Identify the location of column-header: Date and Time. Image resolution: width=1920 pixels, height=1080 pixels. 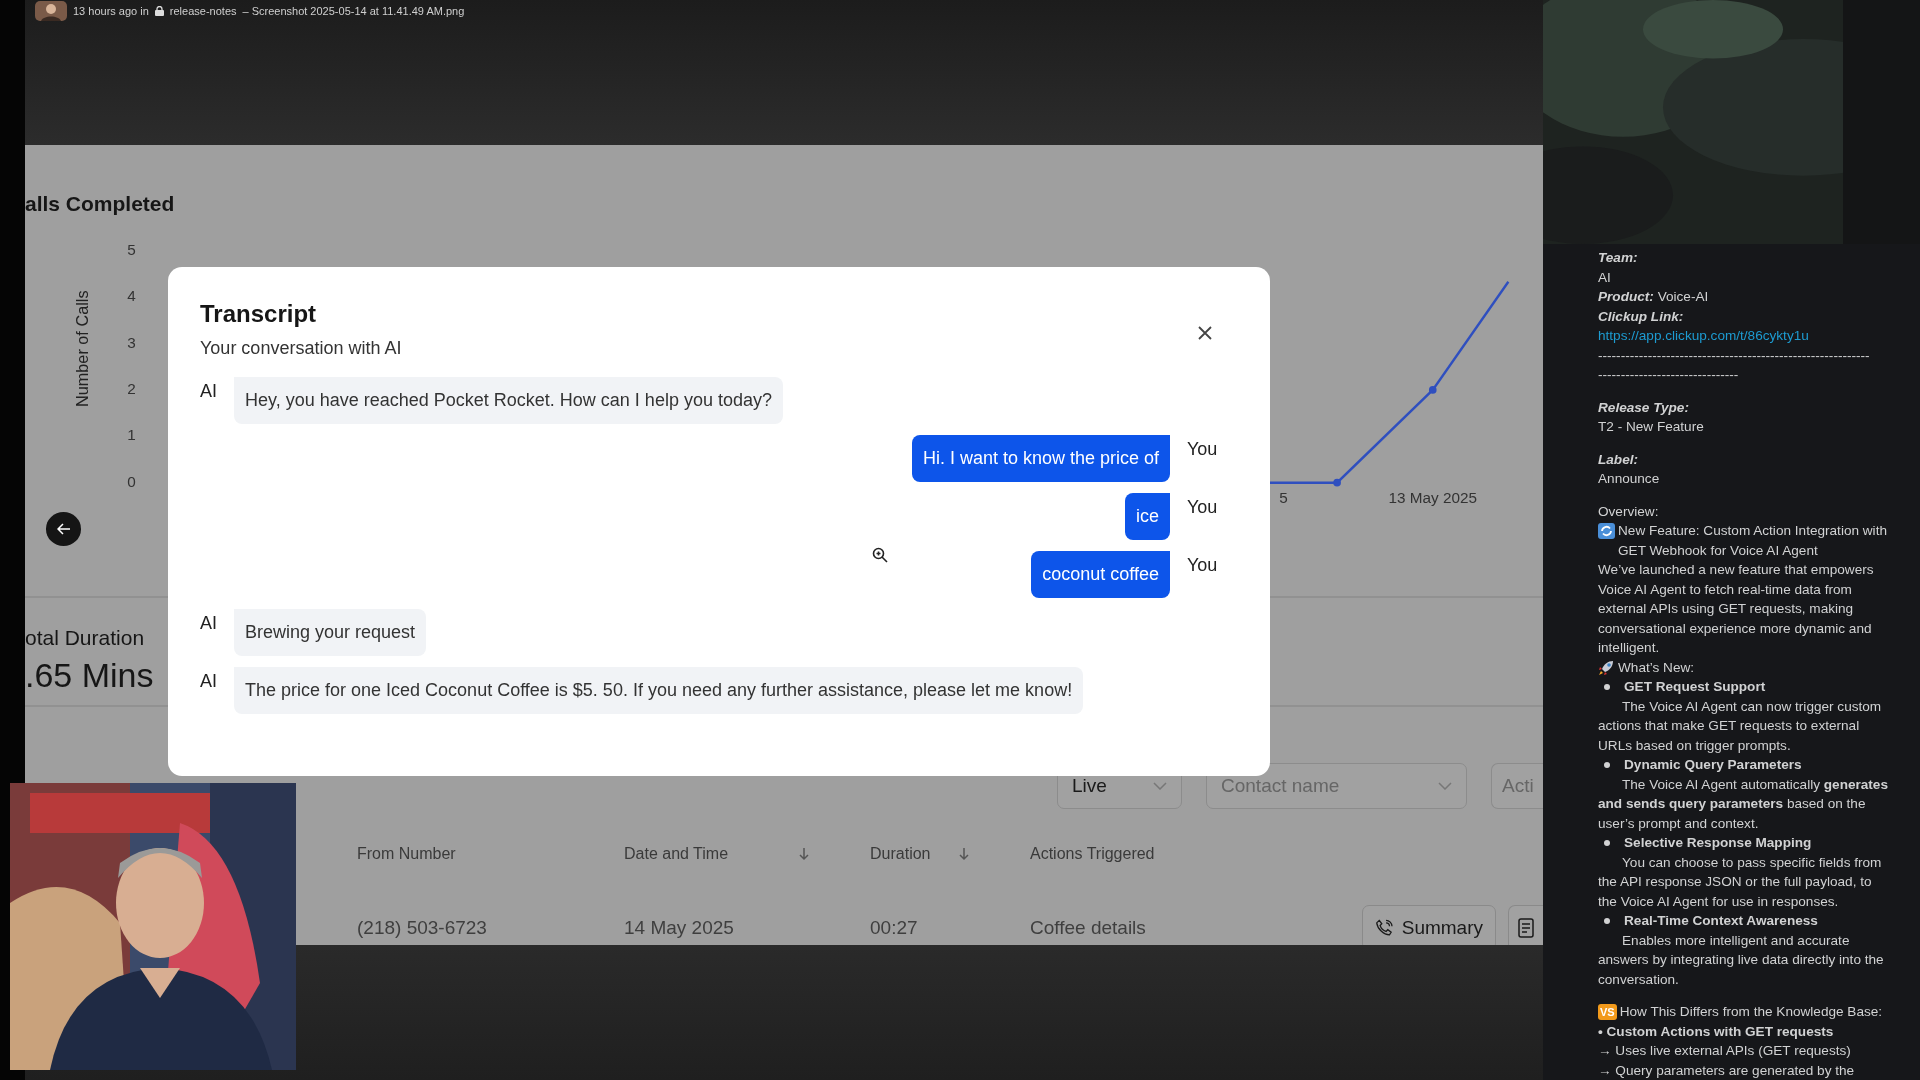
(676, 853).